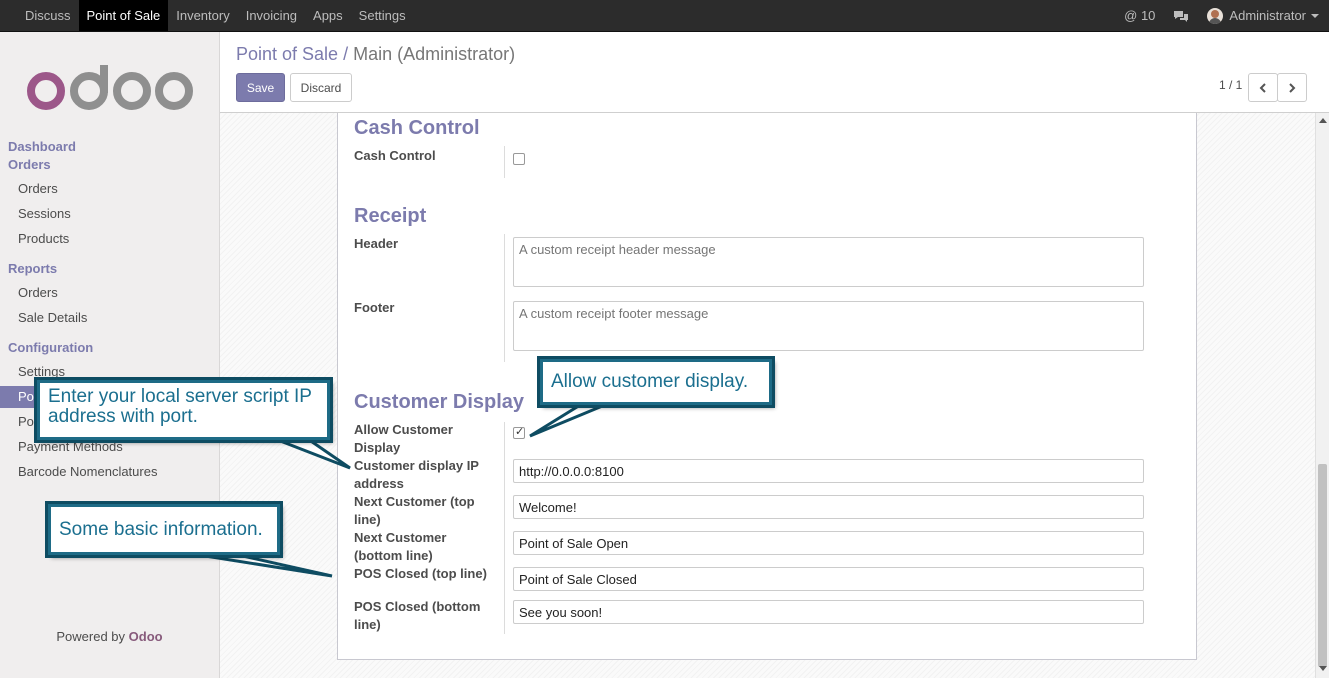 This screenshot has width=1329, height=678. What do you see at coordinates (44, 213) in the screenshot?
I see `sidebar-item-sessions: Sessions` at bounding box center [44, 213].